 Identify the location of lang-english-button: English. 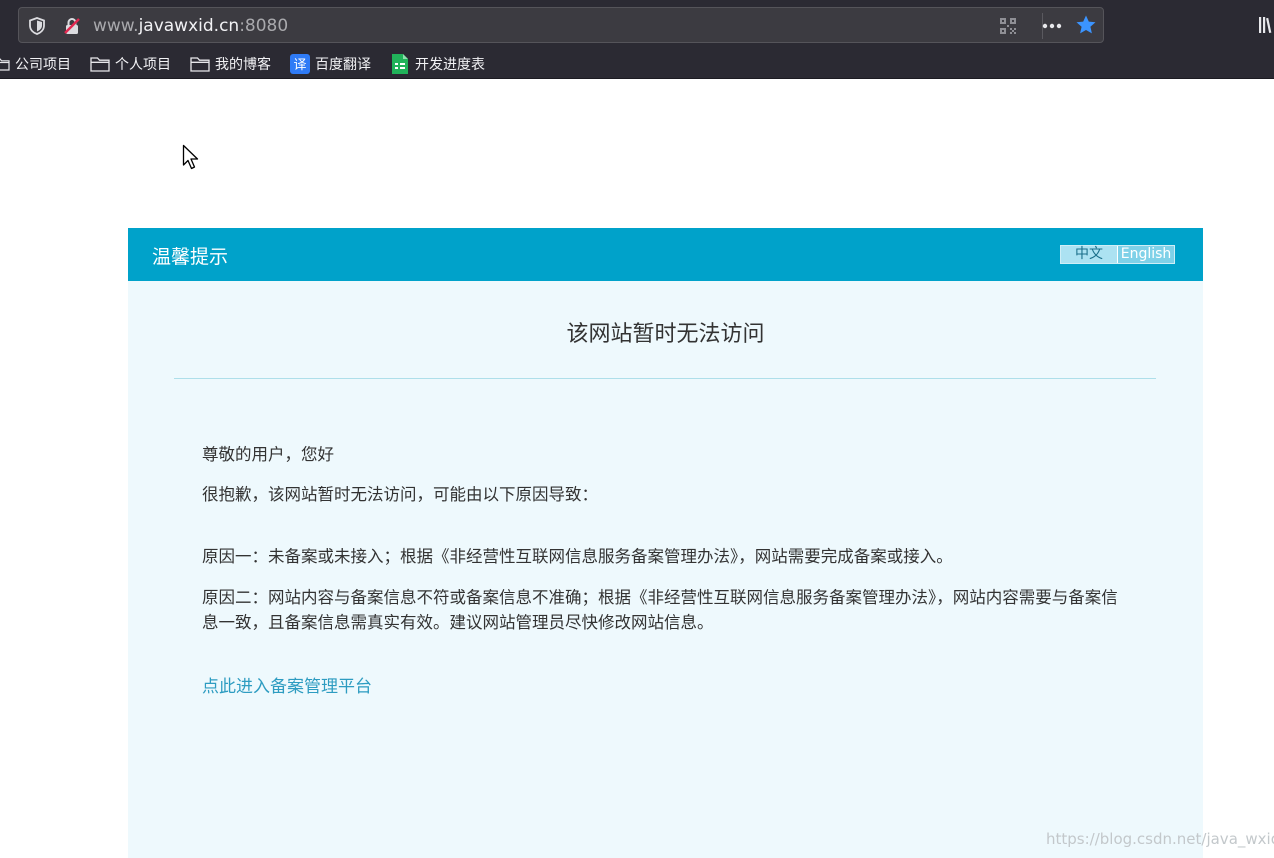
(1146, 254).